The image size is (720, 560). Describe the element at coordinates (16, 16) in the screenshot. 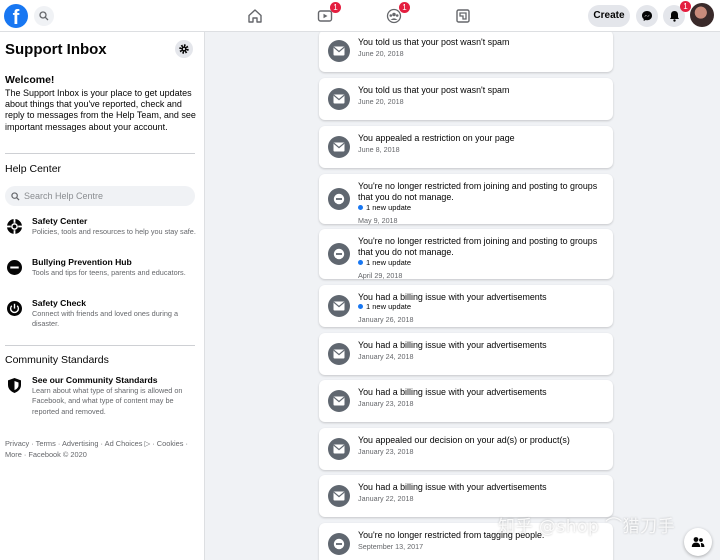

I see `facebook-logo-icon: f` at that location.